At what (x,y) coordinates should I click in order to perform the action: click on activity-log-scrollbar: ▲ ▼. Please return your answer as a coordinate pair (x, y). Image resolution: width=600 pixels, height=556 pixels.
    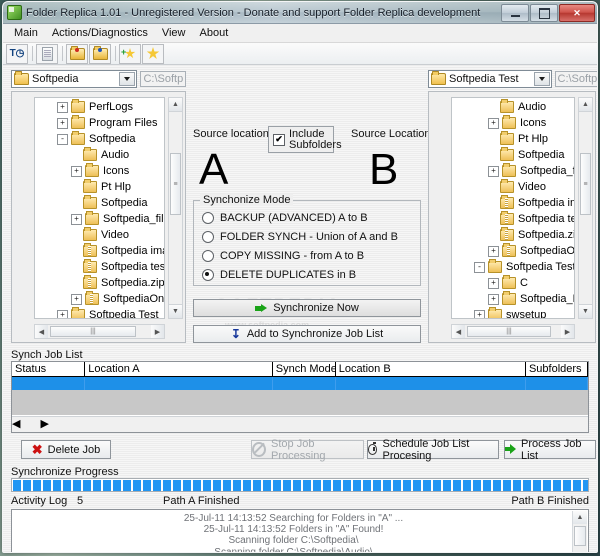
    Looking at the image, I should click on (579, 531).